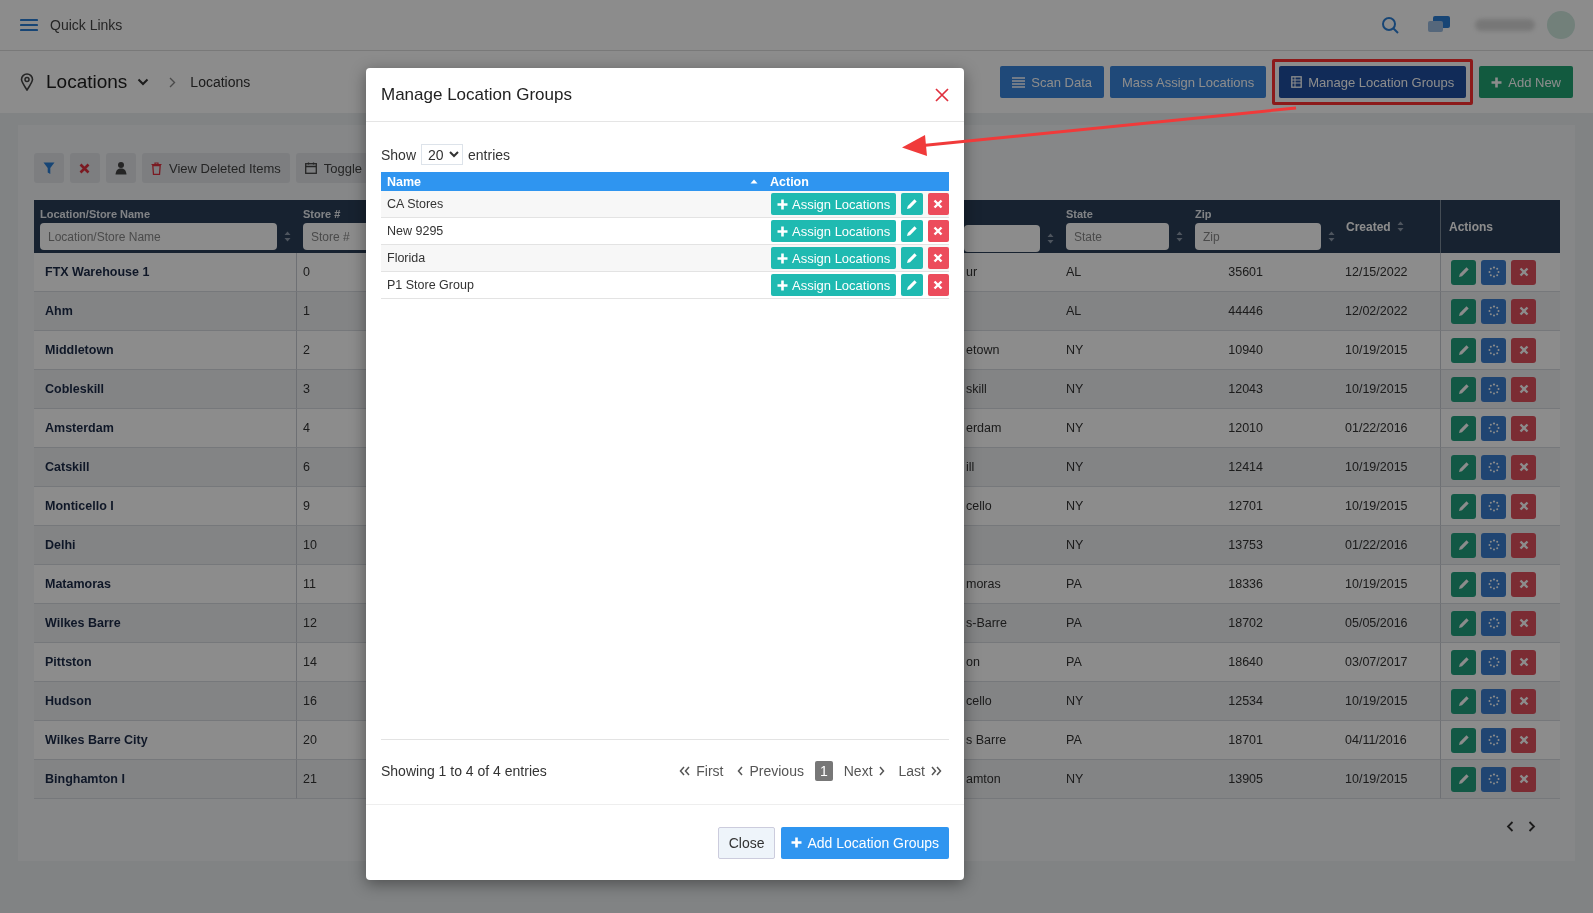 This screenshot has height=913, width=1593. I want to click on header-button: Add New, so click(1526, 82).